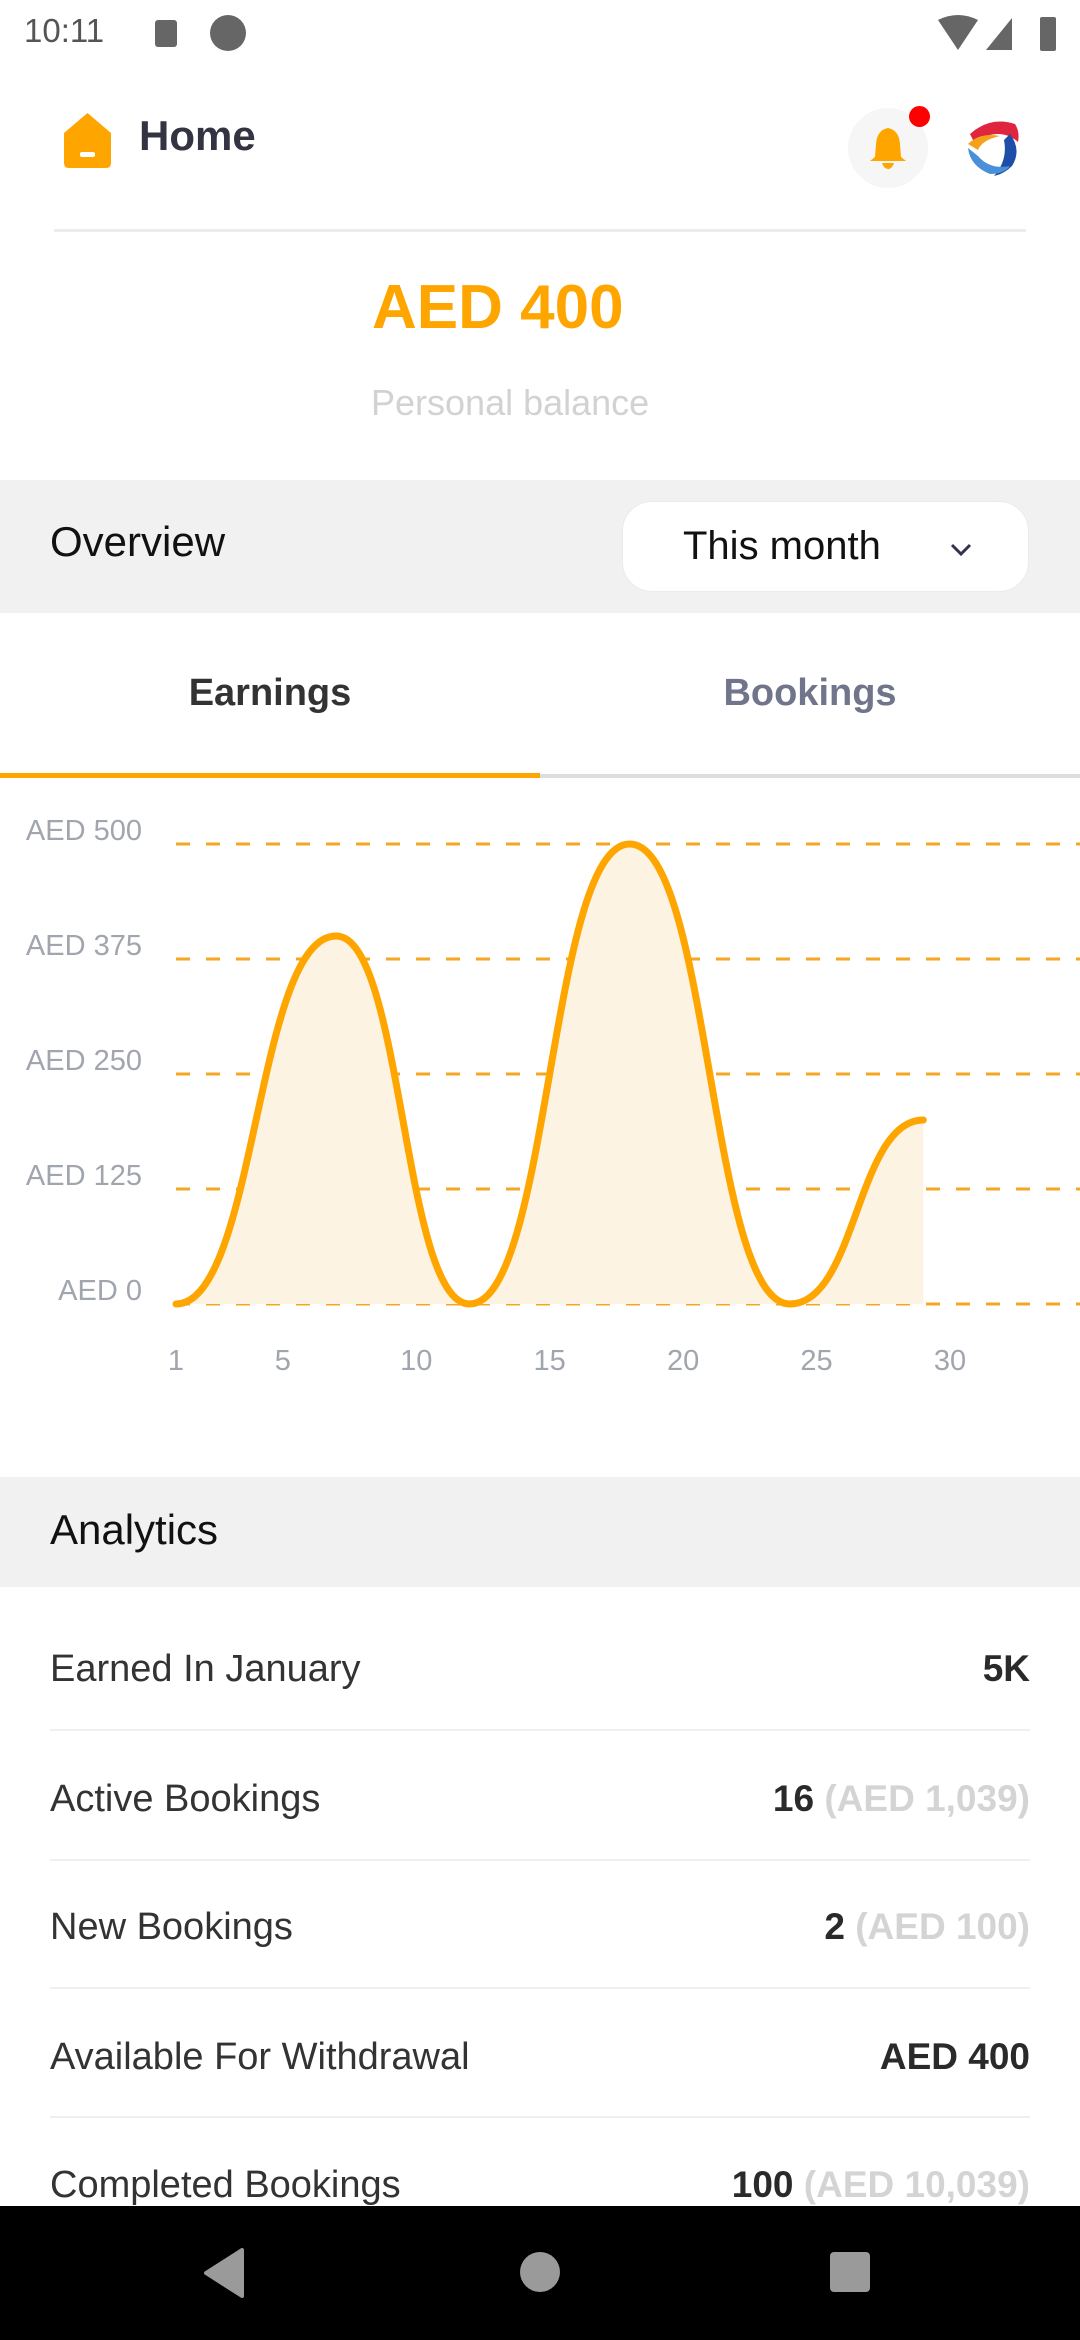 The image size is (1080, 2340). I want to click on recents-button-icon, so click(850, 2272).